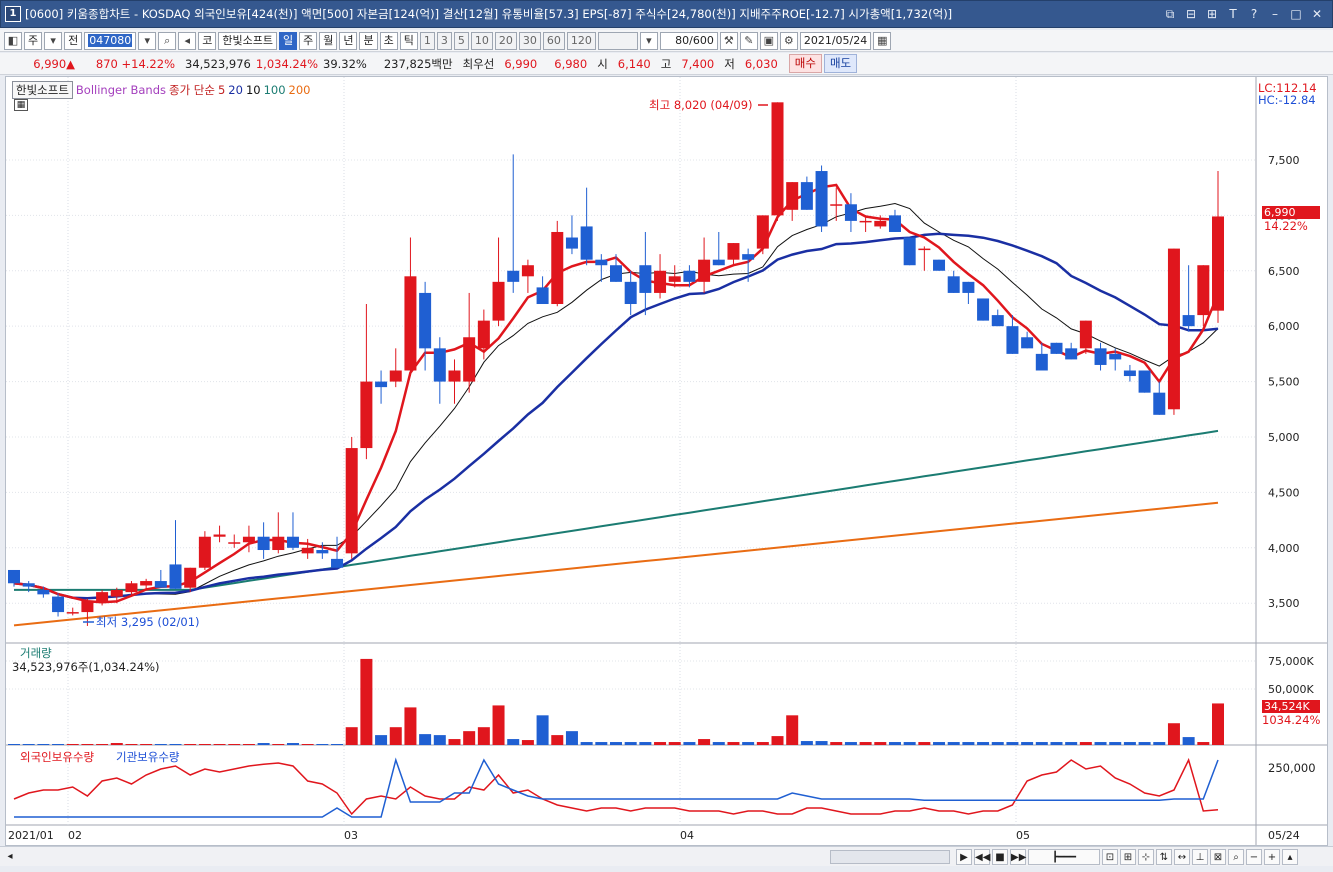  Describe the element at coordinates (328, 40) in the screenshot. I see `period-month-button: 월` at that location.